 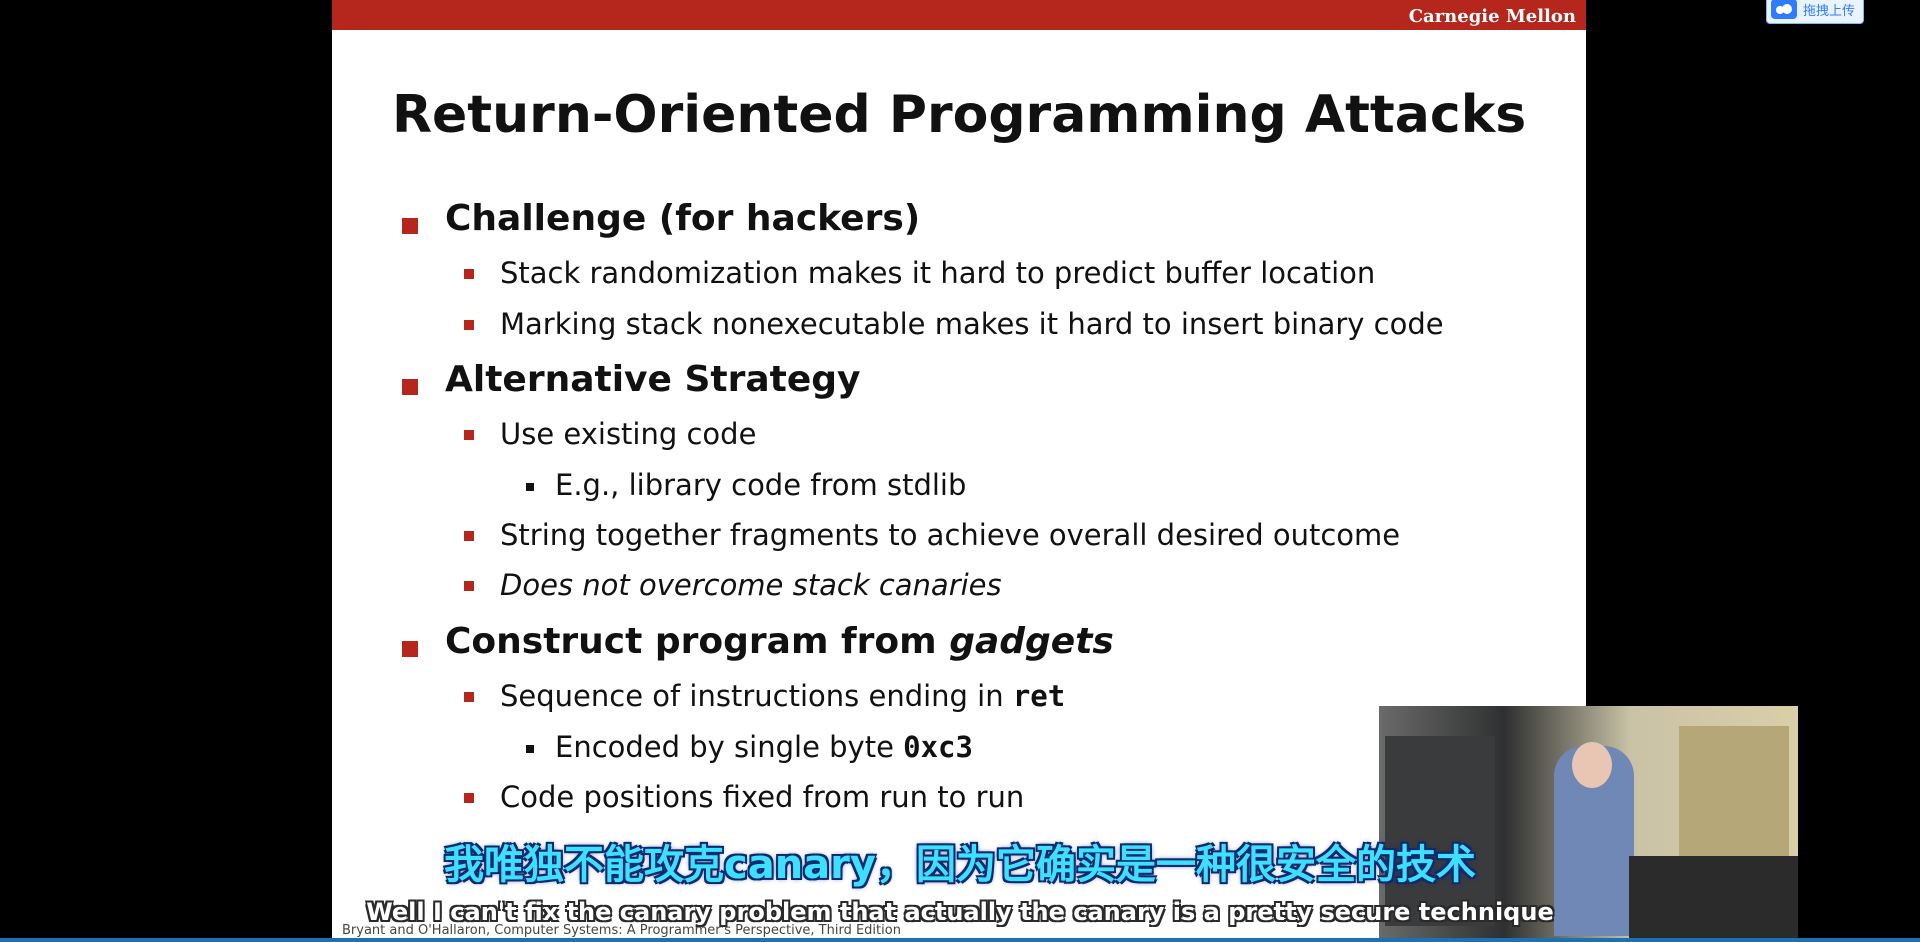 I want to click on cloud-upload-icon, so click(x=1784, y=9).